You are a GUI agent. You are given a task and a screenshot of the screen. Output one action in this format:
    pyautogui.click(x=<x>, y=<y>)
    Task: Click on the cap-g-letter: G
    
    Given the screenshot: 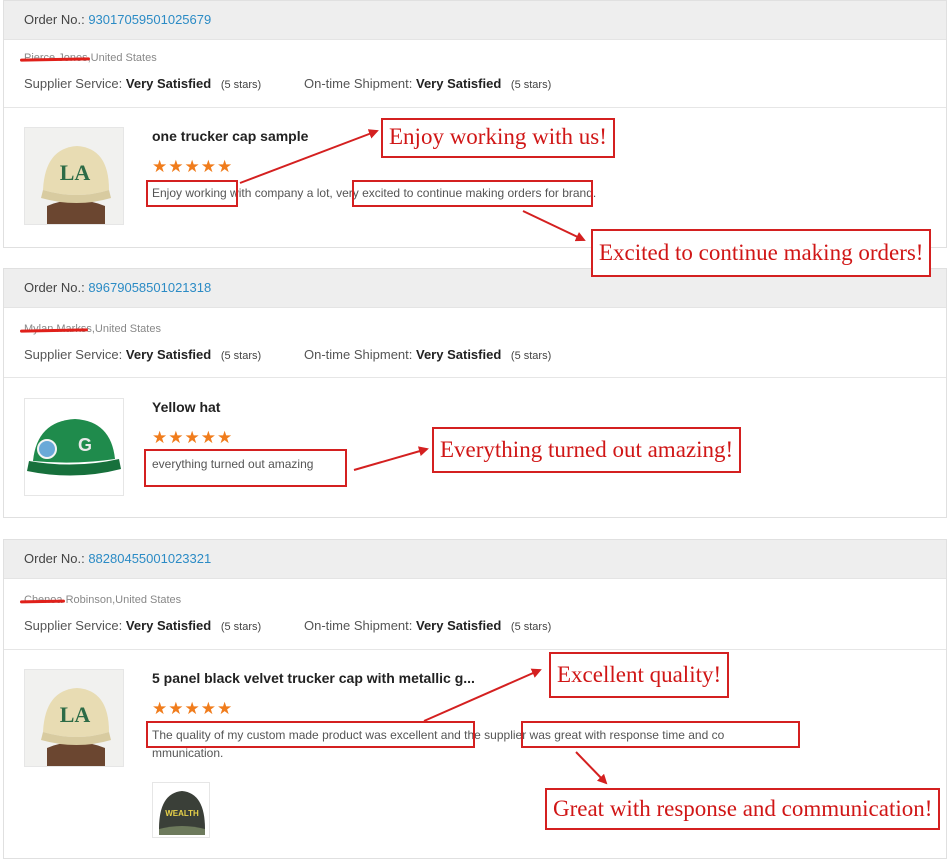 What is the action you would take?
    pyautogui.click(x=85, y=445)
    